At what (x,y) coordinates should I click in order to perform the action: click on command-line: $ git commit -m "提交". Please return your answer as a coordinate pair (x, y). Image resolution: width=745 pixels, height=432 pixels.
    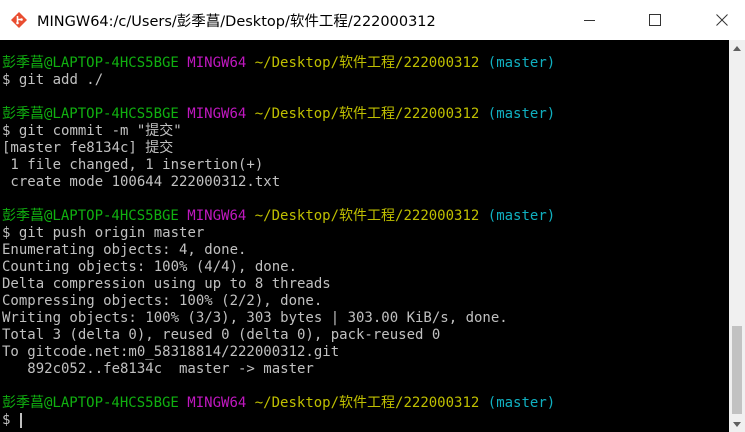
    Looking at the image, I should click on (92, 131).